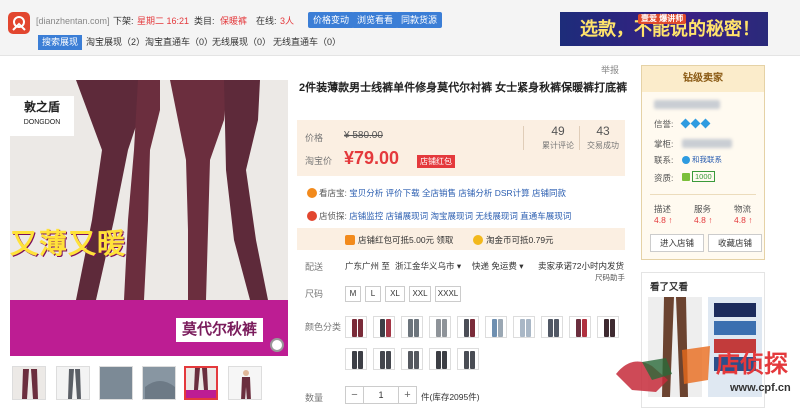  I want to click on wangwang-icon, so click(686, 160).